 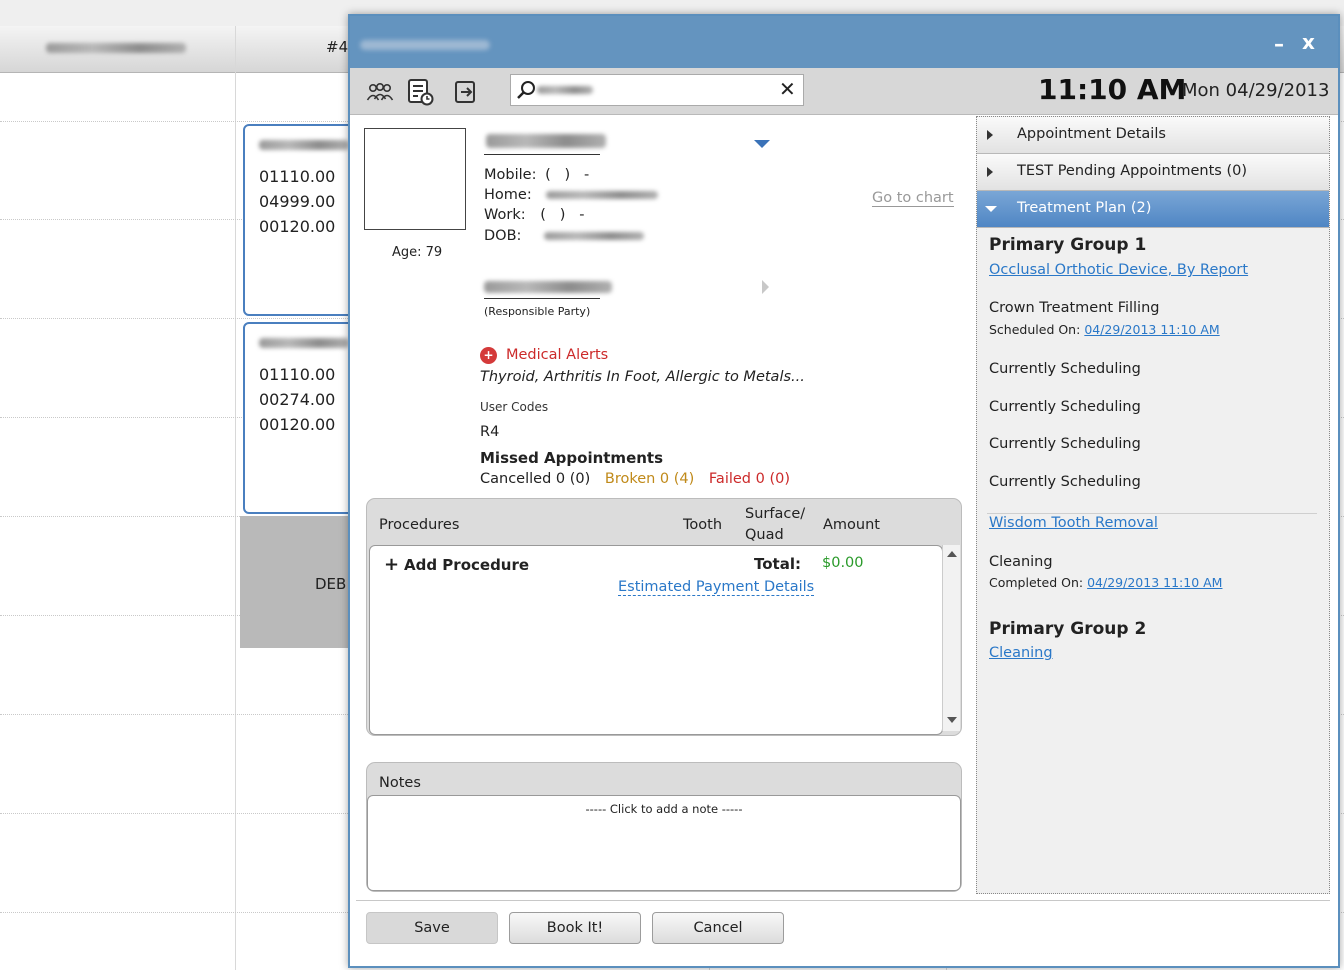 I want to click on notes-panel: Notes ----- Click to add a note -----, so click(x=664, y=827).